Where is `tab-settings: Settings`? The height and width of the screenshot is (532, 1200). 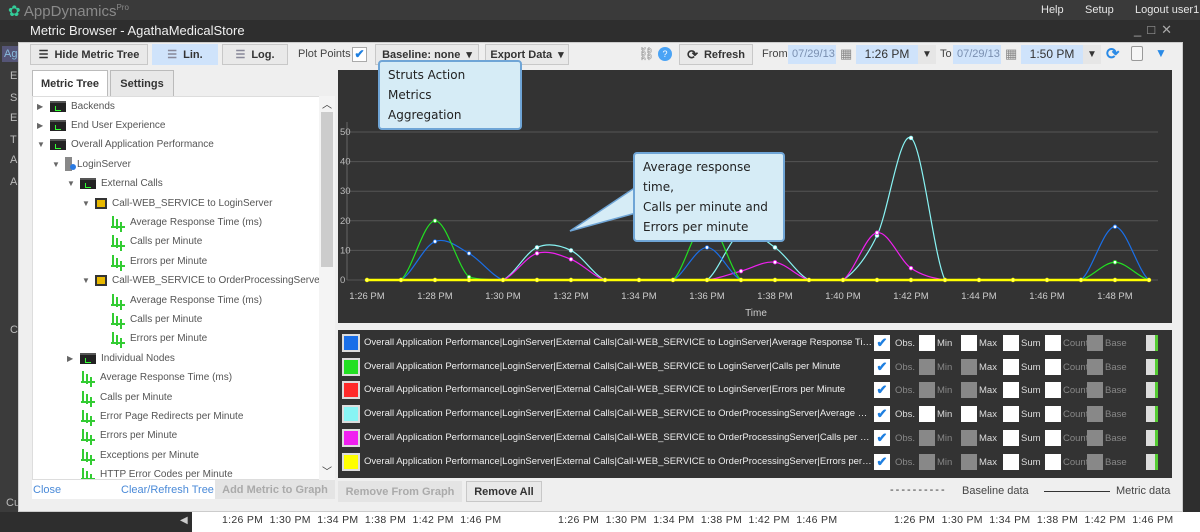 tab-settings: Settings is located at coordinates (142, 83).